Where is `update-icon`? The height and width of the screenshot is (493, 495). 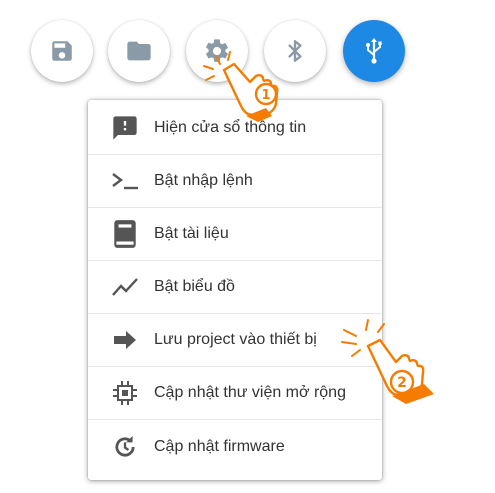
update-icon is located at coordinates (125, 447).